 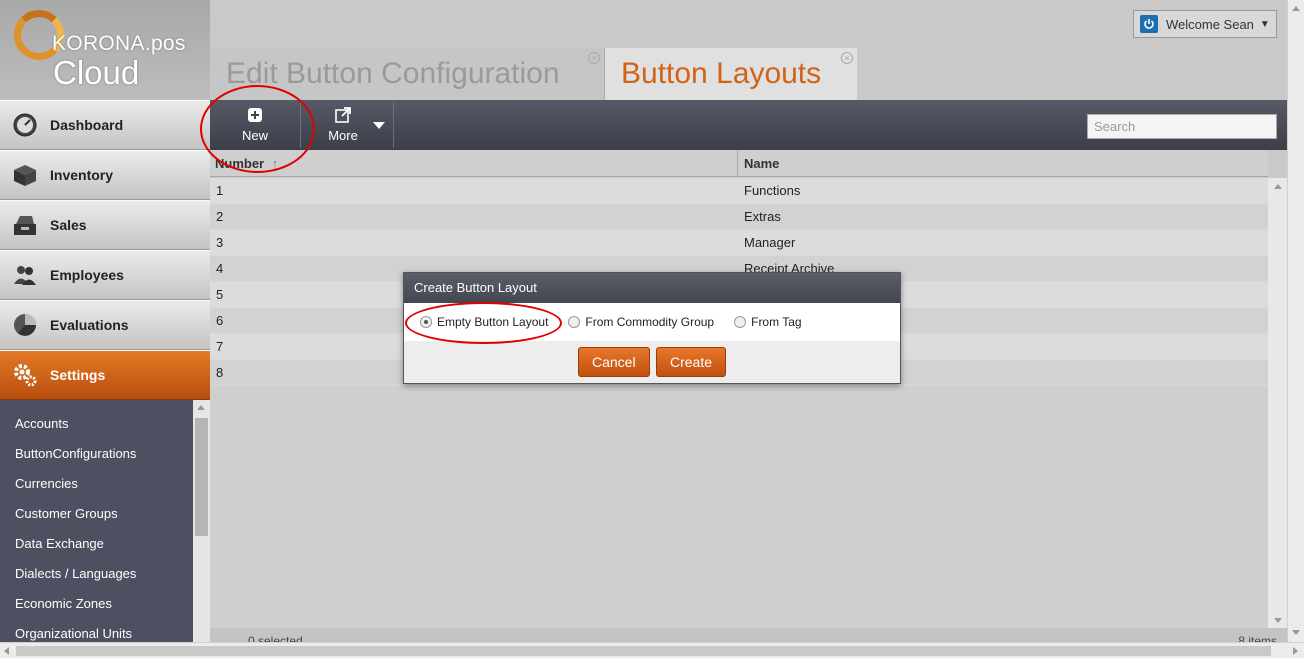 I want to click on option-from-tag: From Tag, so click(x=768, y=322).